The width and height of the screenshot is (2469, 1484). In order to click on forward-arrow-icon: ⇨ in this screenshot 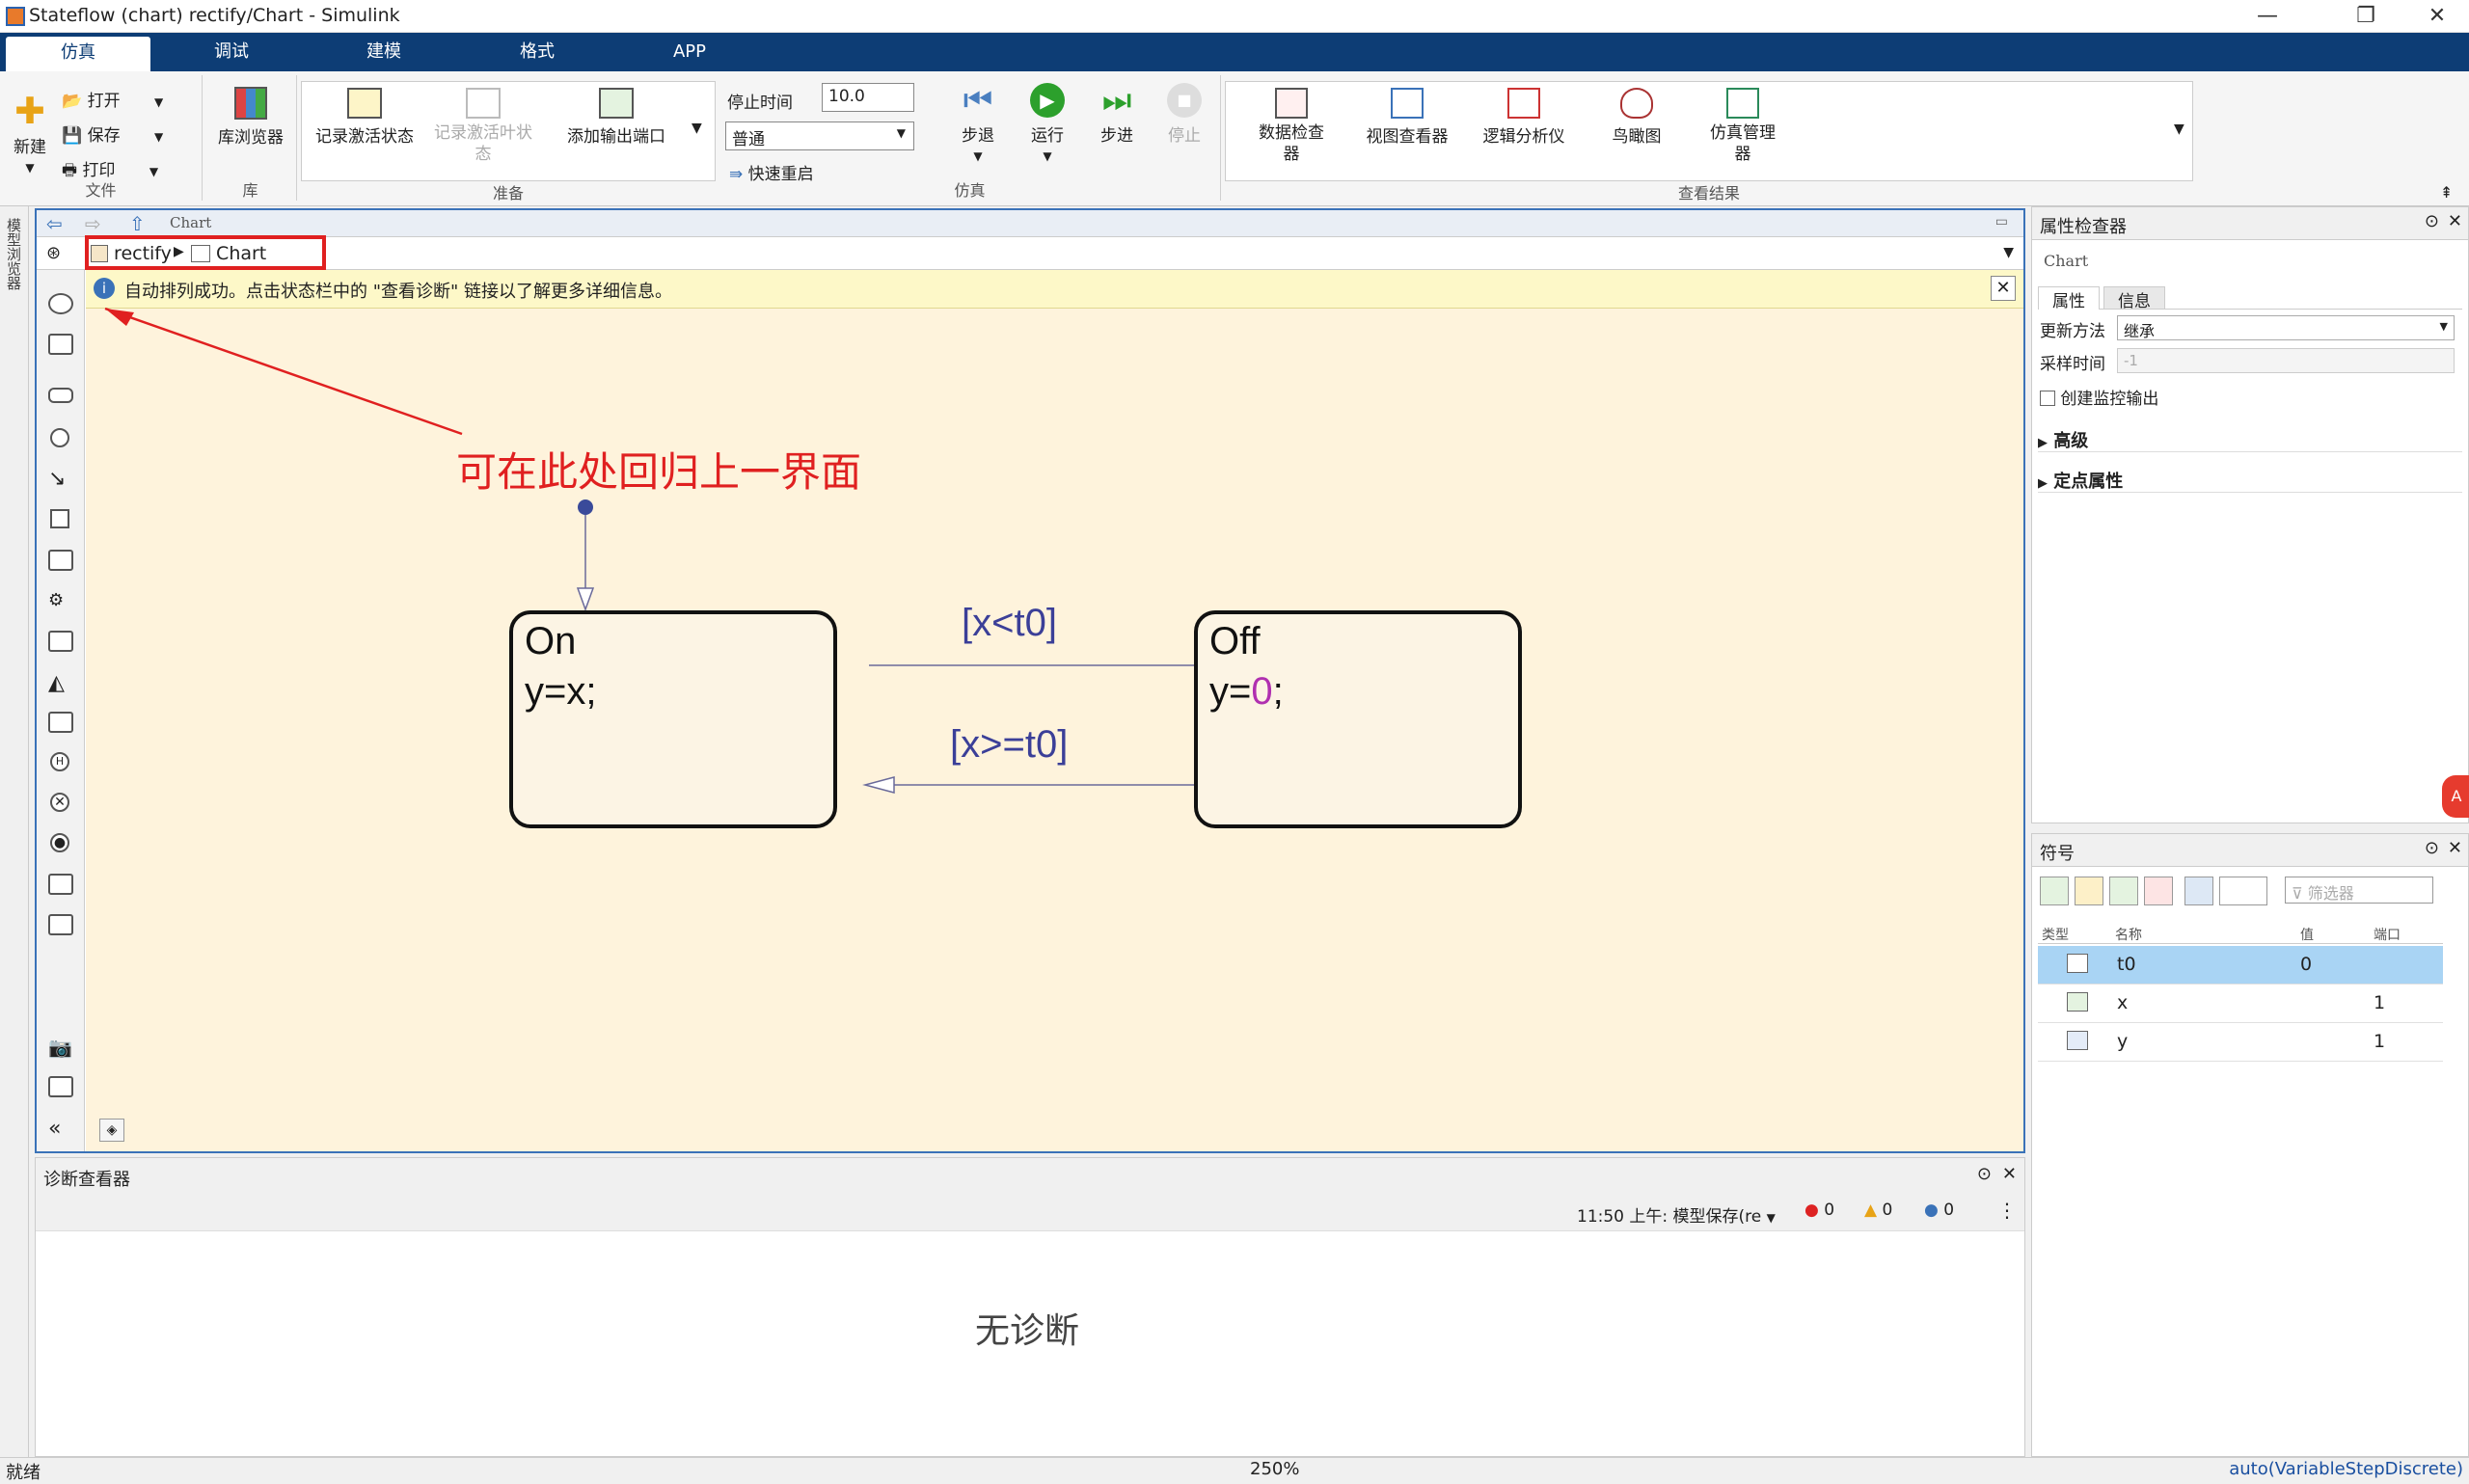, I will do `click(93, 223)`.